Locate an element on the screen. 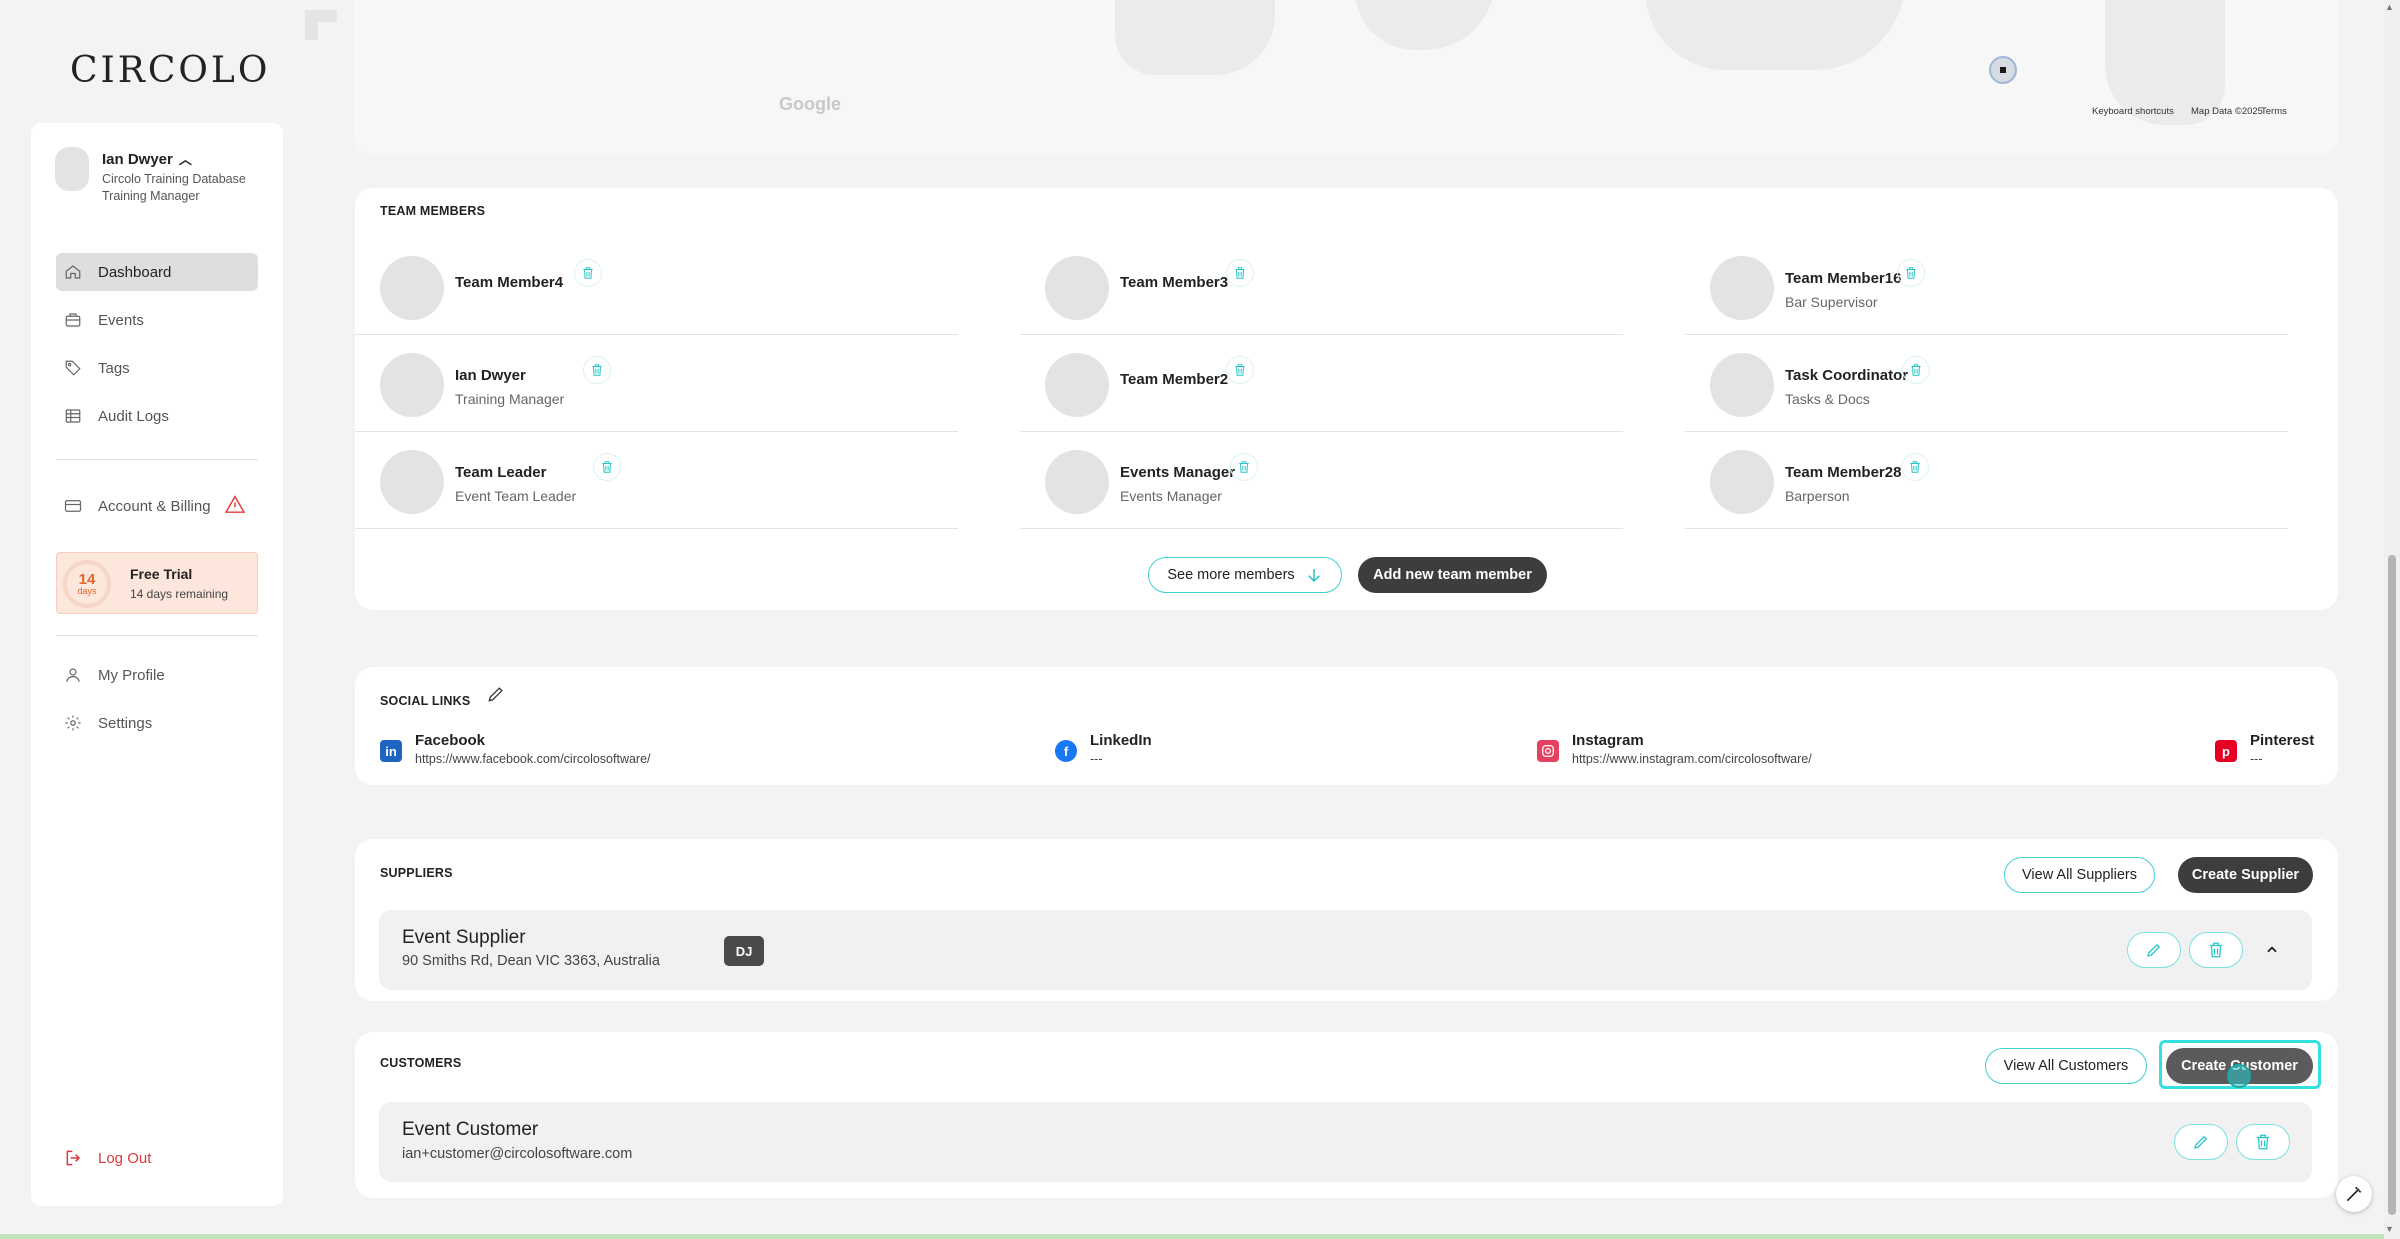  terms-link: Terms is located at coordinates (2274, 111).